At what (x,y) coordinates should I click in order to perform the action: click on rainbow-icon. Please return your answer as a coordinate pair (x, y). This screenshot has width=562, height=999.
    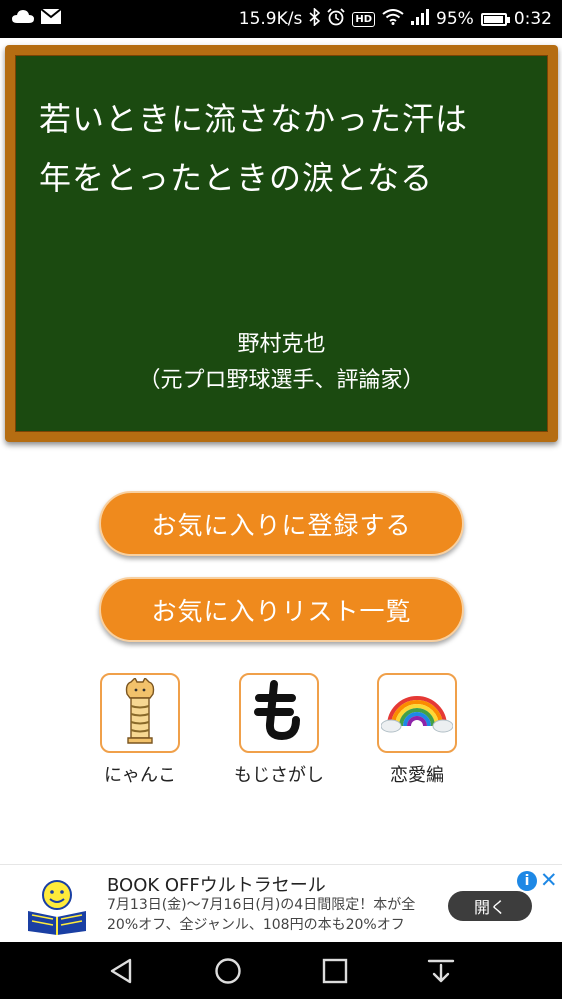
    Looking at the image, I should click on (417, 713).